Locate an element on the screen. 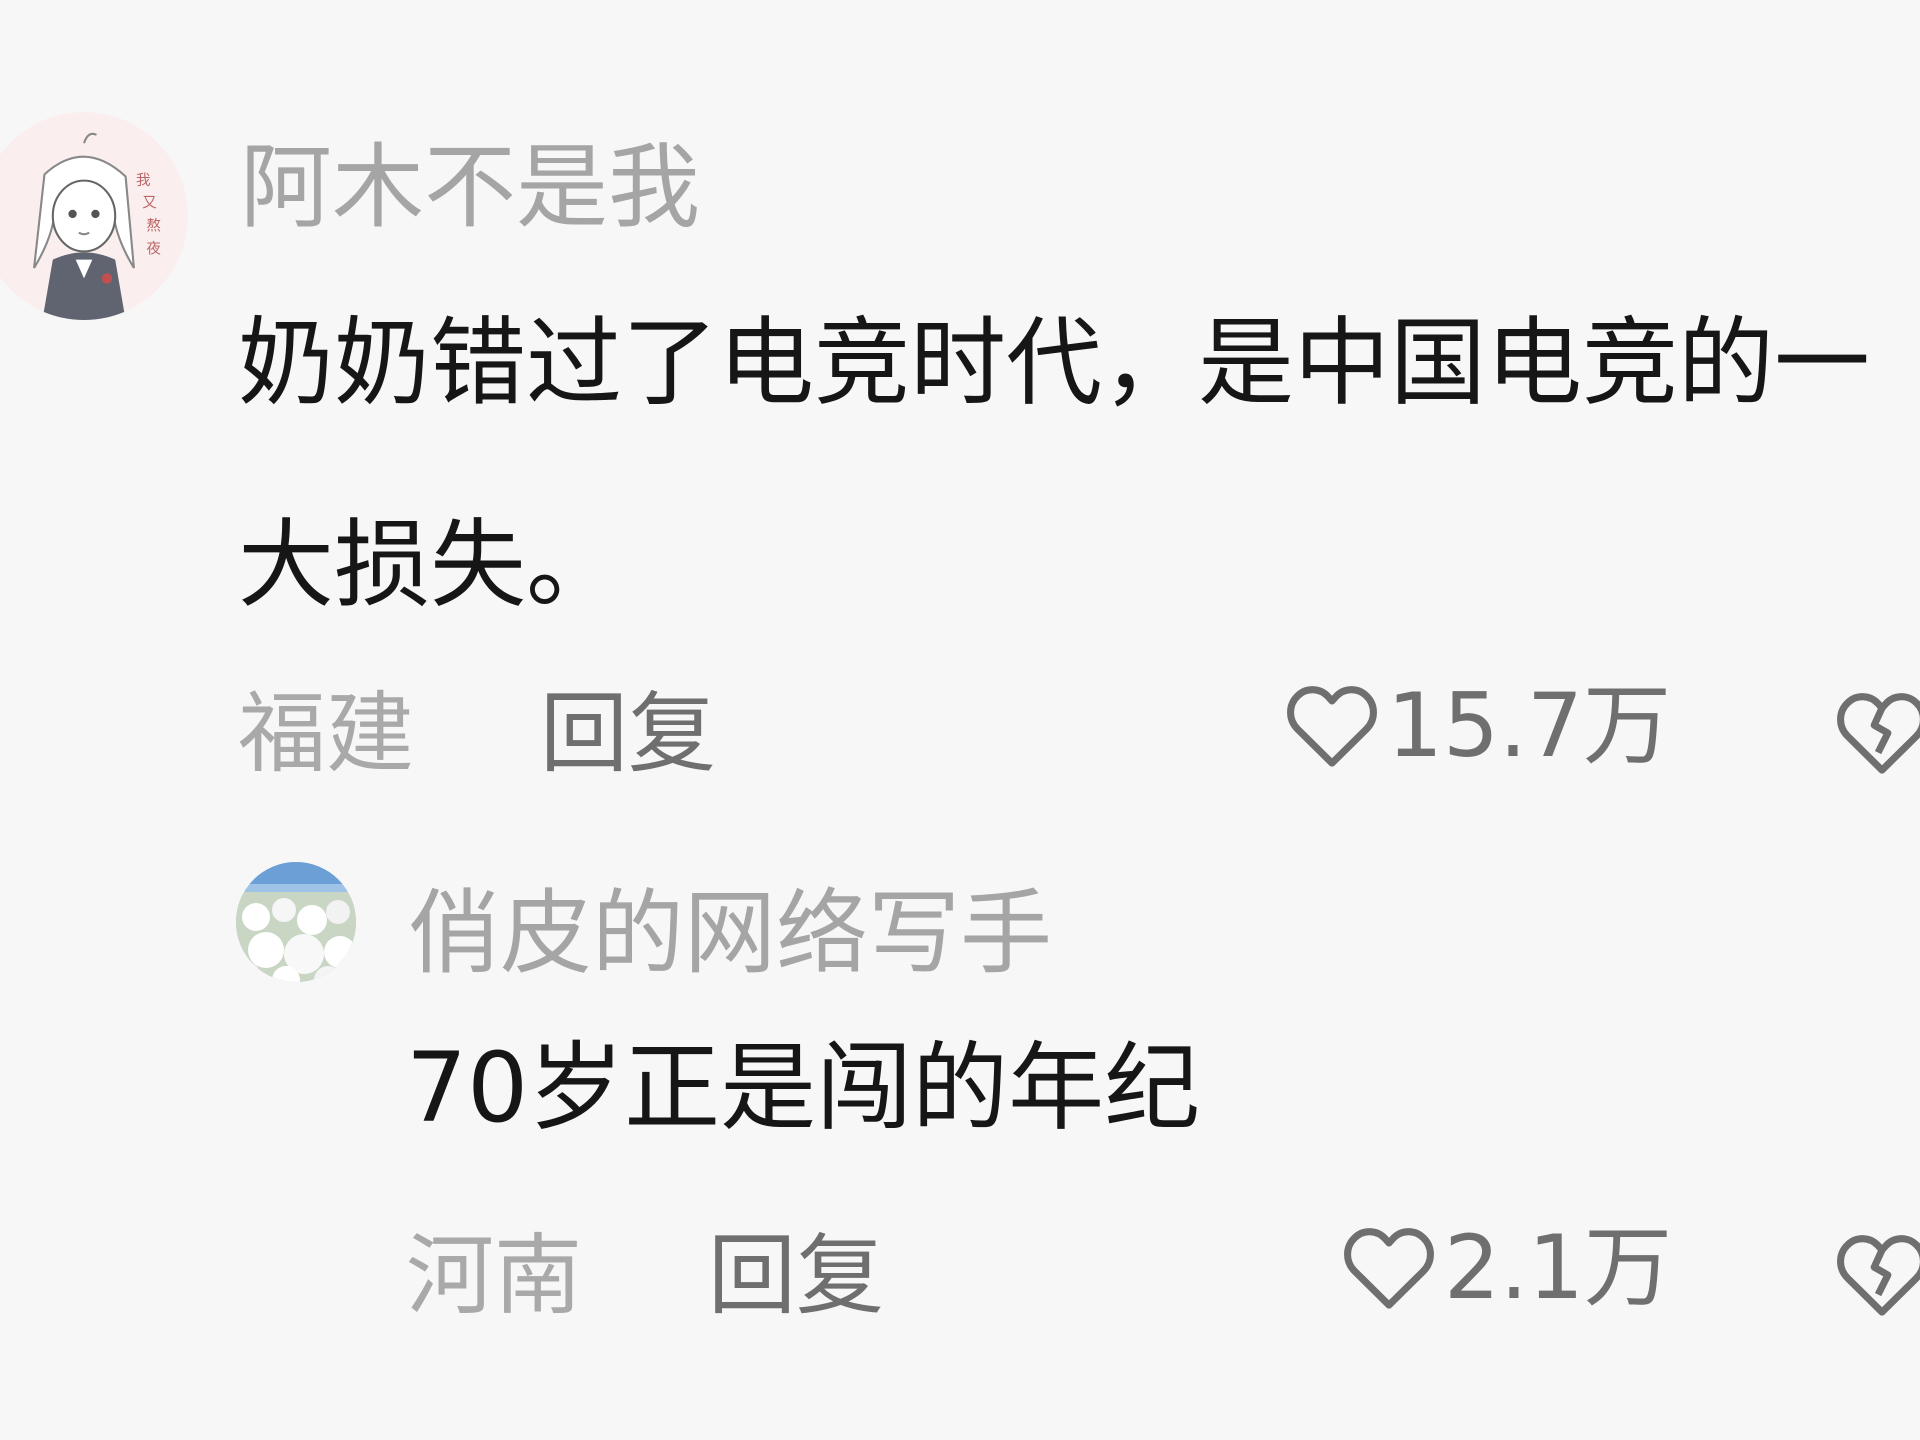  svg-text: 夜 is located at coordinates (153, 248).